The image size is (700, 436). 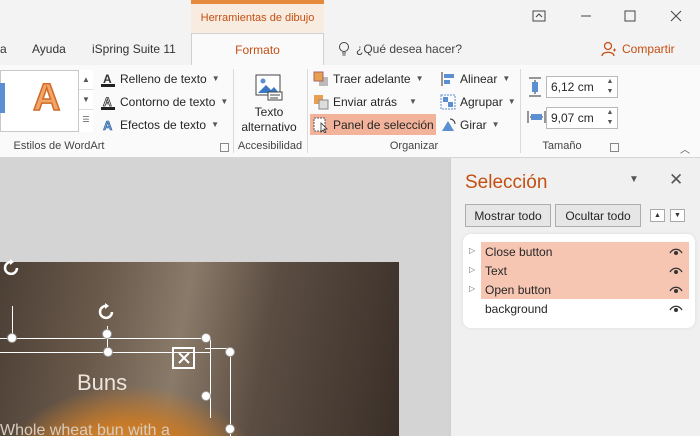 I want to click on group-objects-button: Agrupar ▼, so click(x=478, y=101).